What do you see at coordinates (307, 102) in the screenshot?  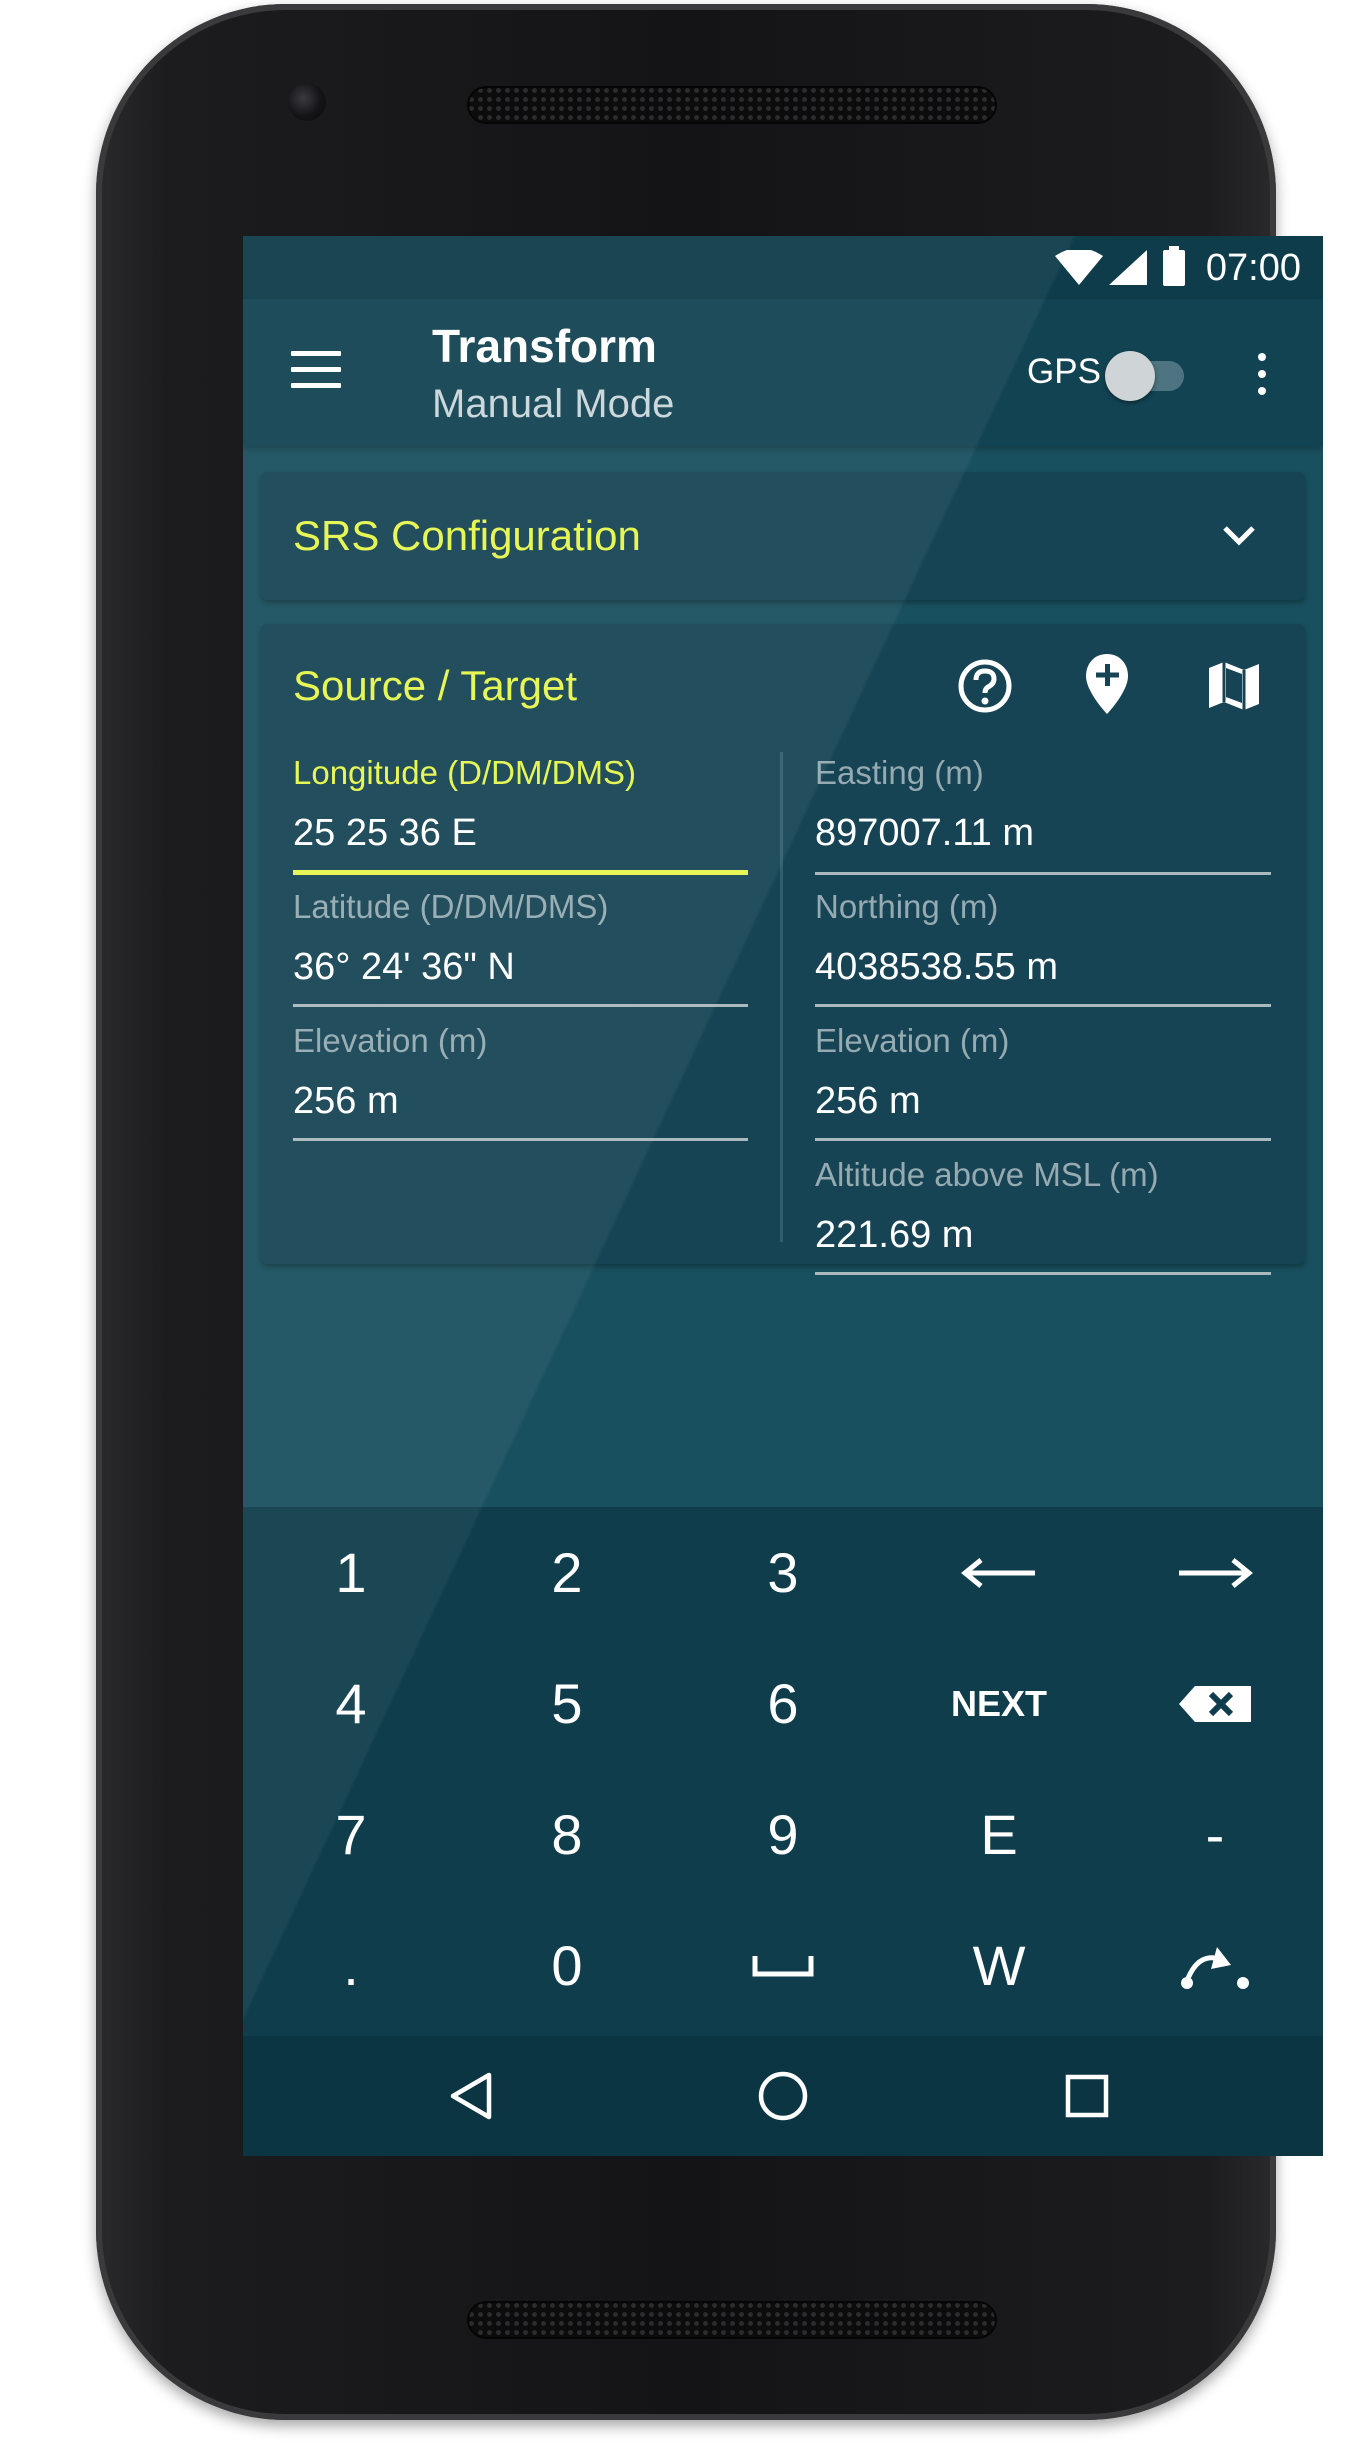 I see `front-camera` at bounding box center [307, 102].